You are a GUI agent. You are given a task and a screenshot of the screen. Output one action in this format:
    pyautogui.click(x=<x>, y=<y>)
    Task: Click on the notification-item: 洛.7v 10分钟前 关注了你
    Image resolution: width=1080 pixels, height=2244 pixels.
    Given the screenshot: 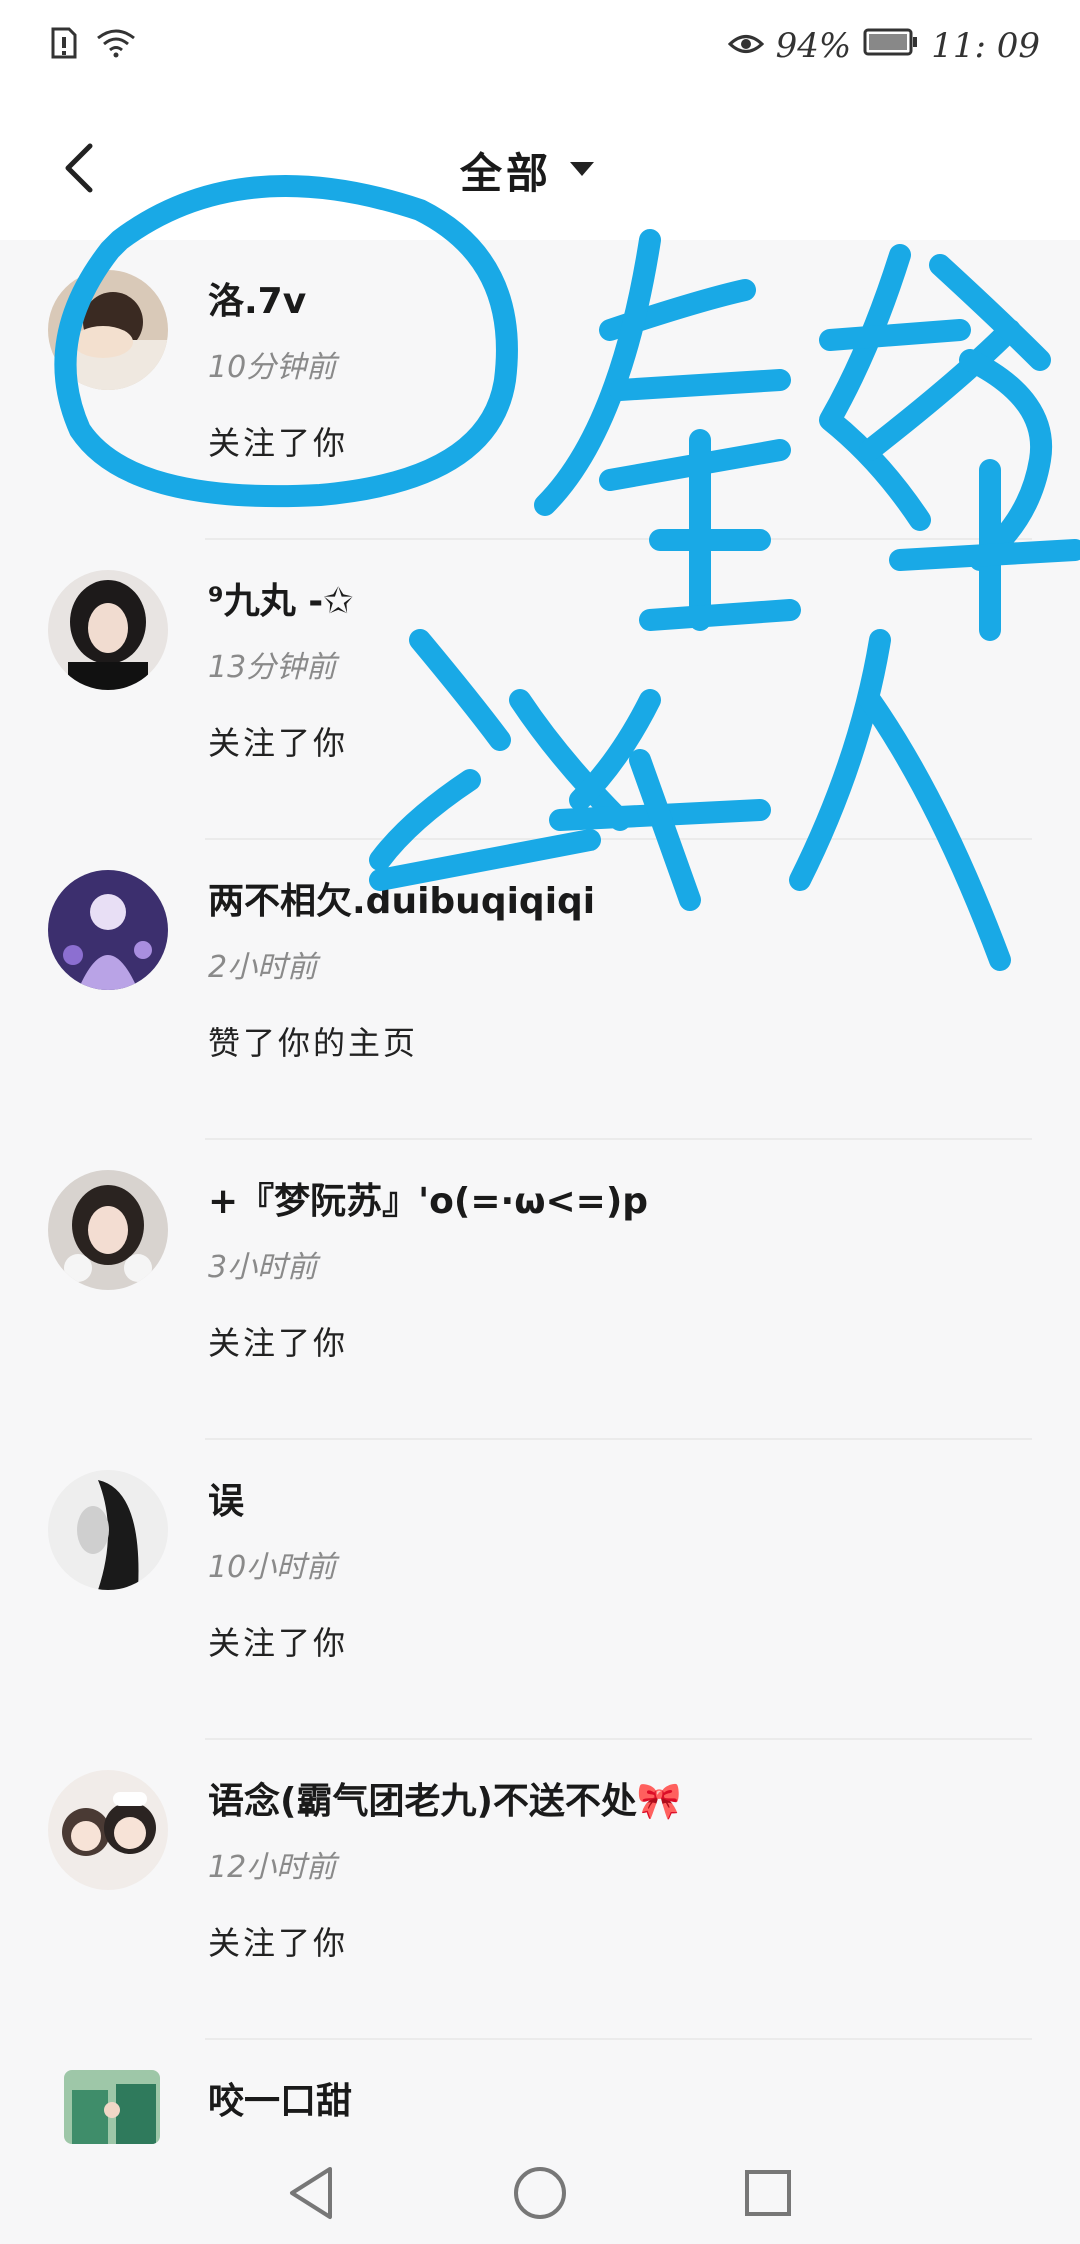 What is the action you would take?
    pyautogui.click(x=540, y=390)
    